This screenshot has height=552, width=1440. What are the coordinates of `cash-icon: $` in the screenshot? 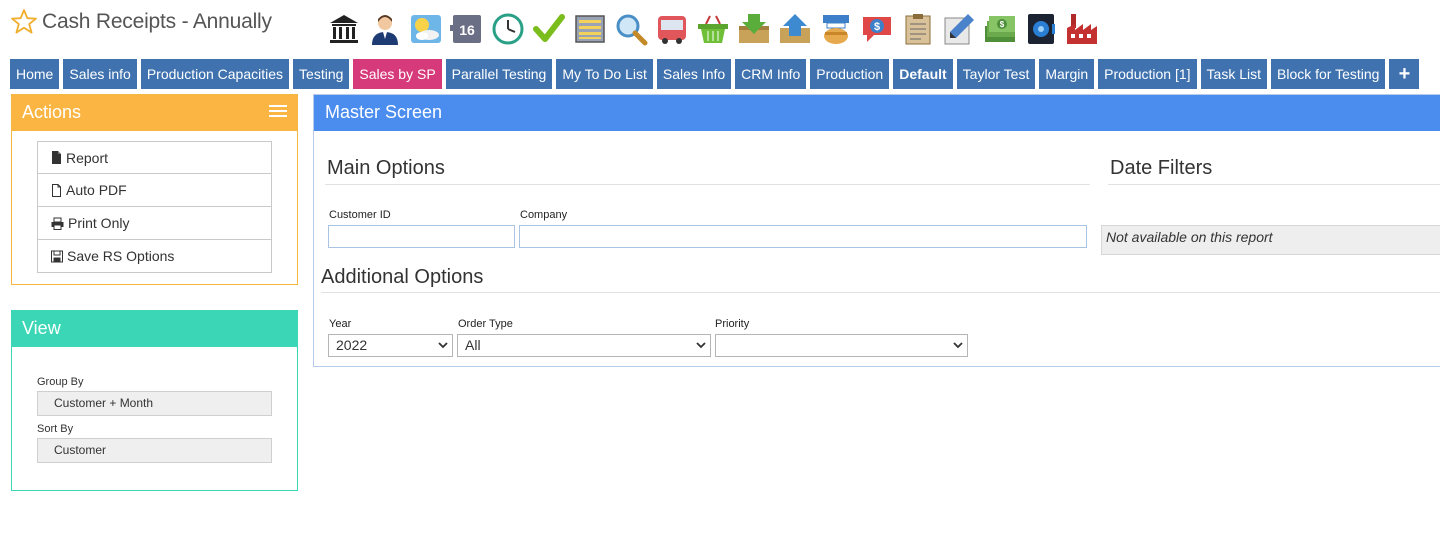 It's located at (1000, 29).